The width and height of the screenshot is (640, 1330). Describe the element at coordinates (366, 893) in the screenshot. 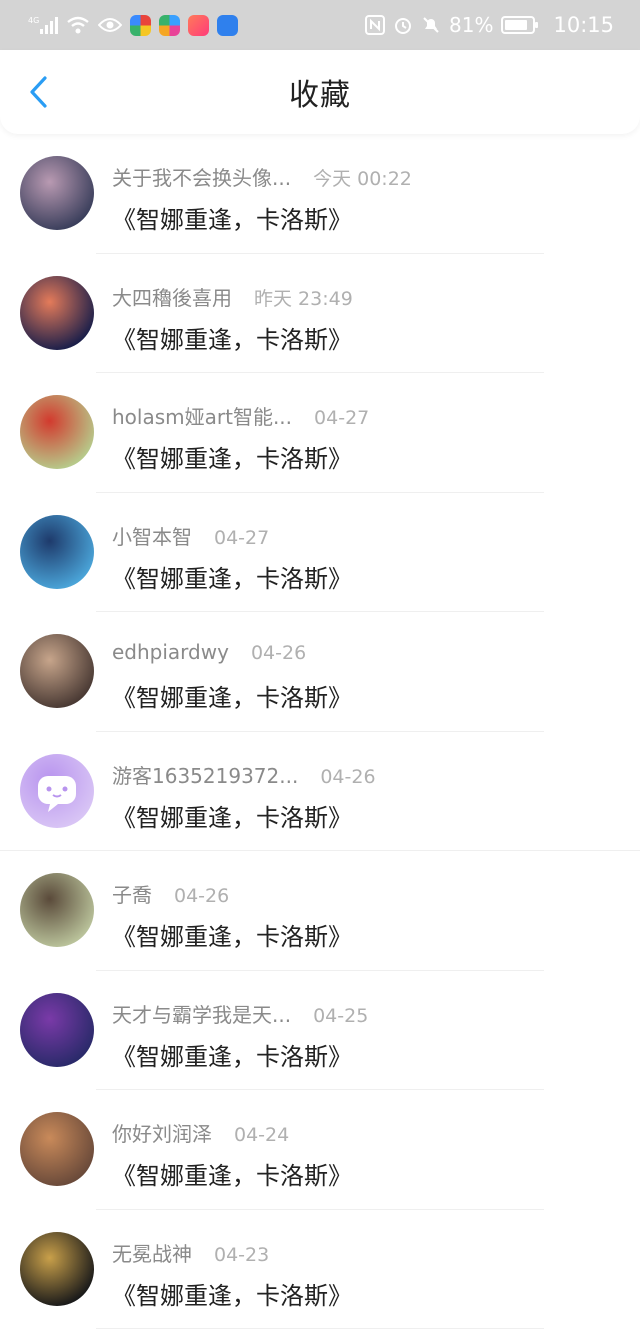

I see `meta-row: 子喬 04-26` at that location.